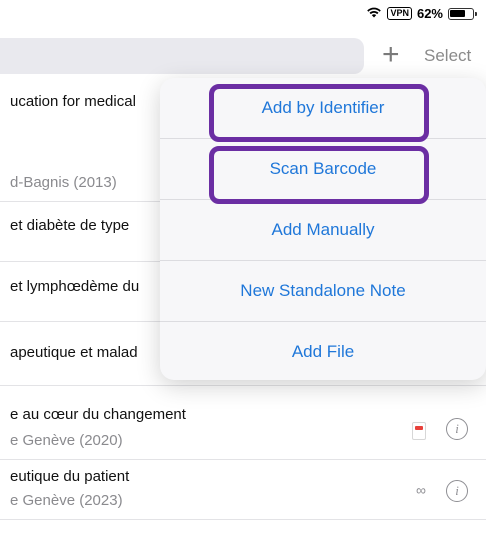  I want to click on add-button: +, so click(391, 55).